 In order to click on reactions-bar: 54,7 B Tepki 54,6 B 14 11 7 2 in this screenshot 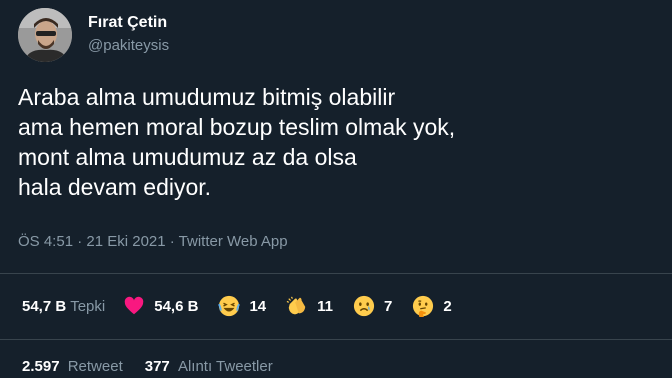, I will do `click(237, 306)`.